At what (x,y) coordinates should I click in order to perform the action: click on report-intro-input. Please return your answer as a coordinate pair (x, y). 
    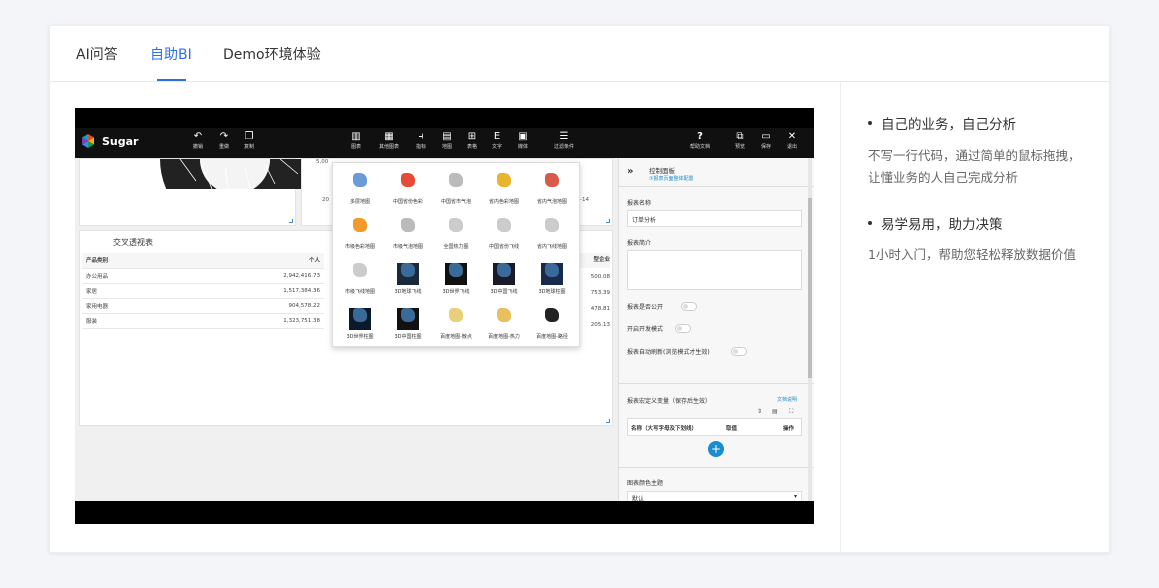
    Looking at the image, I should click on (714, 270).